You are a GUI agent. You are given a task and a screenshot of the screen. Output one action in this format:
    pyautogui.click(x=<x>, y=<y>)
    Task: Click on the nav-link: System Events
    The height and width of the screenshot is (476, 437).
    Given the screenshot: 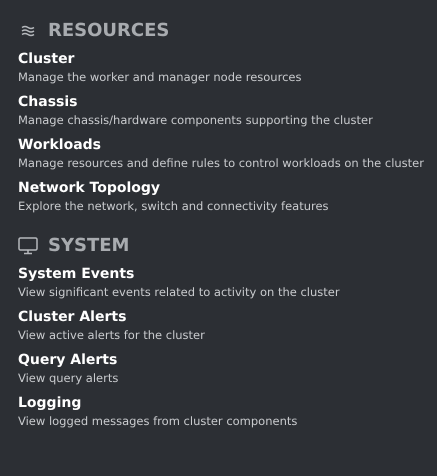 What is the action you would take?
    pyautogui.click(x=76, y=274)
    